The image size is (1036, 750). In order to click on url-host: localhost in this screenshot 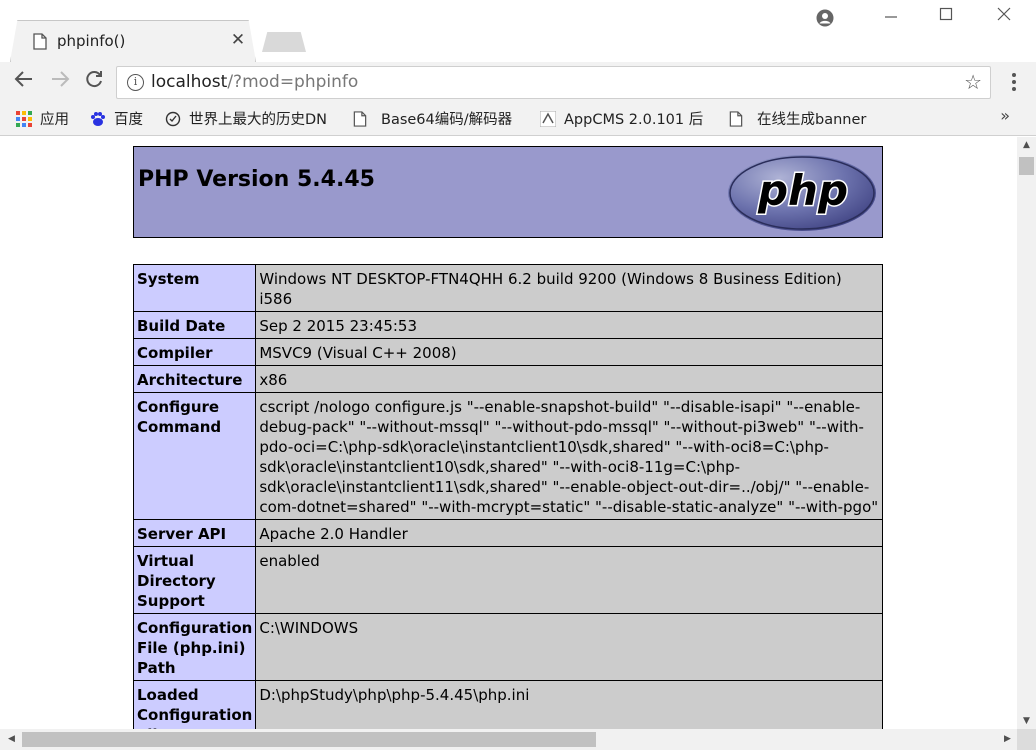, I will do `click(189, 82)`.